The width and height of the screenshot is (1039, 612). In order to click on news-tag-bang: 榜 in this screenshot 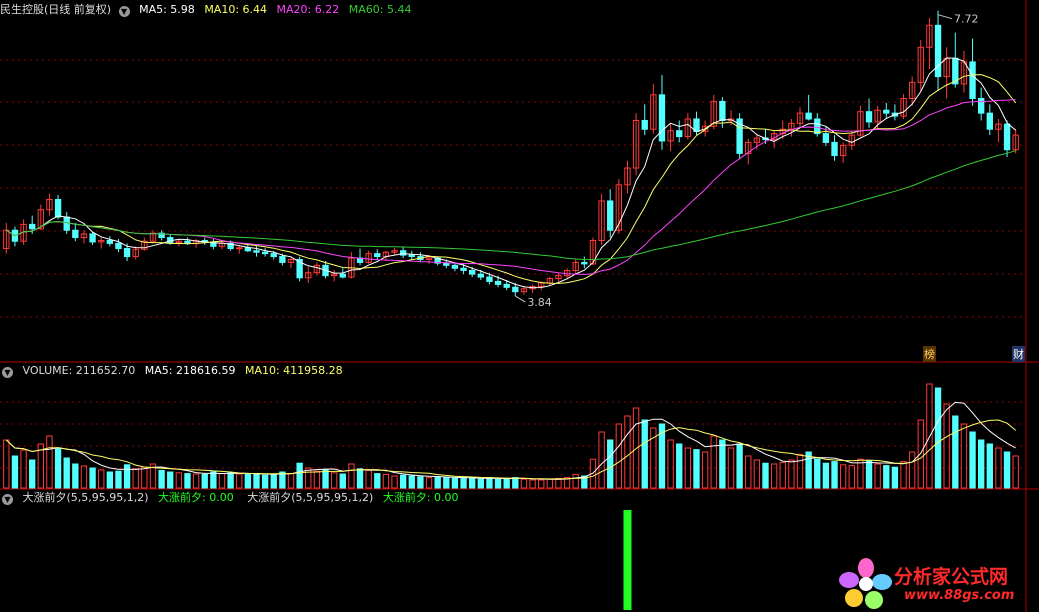, I will do `click(929, 354)`.